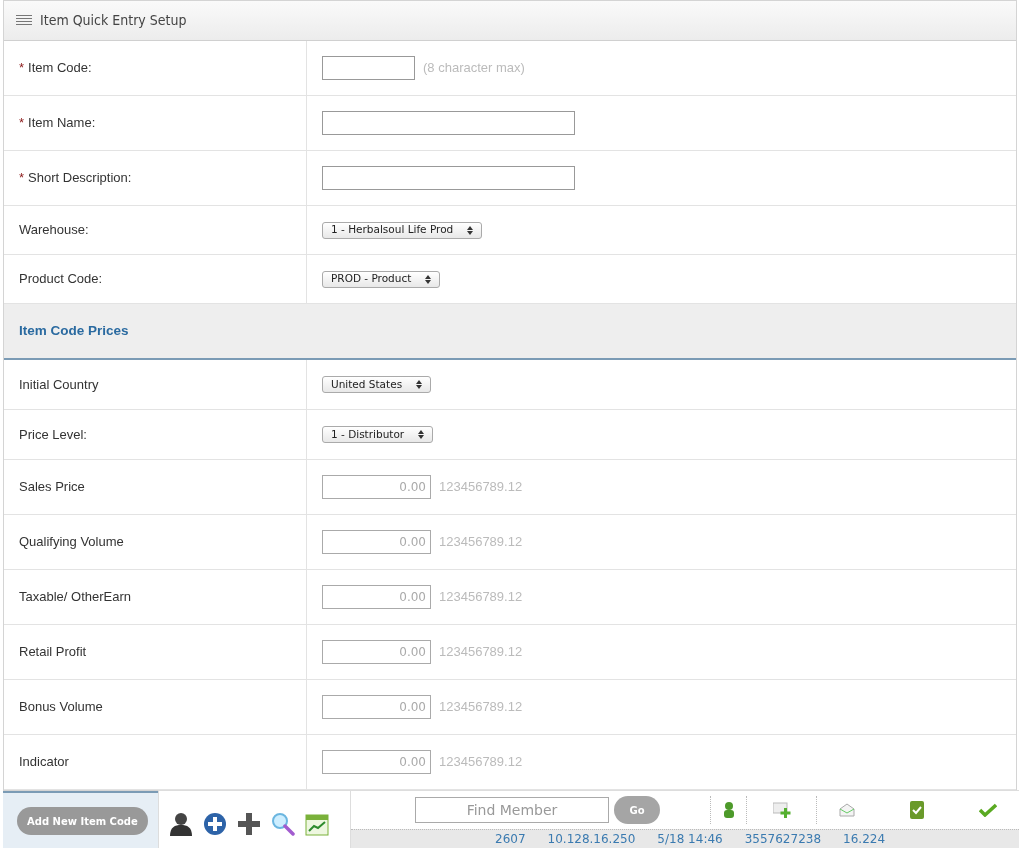 The width and height of the screenshot is (1019, 848). Describe the element at coordinates (512, 810) in the screenshot. I see `search-field: Find Member` at that location.